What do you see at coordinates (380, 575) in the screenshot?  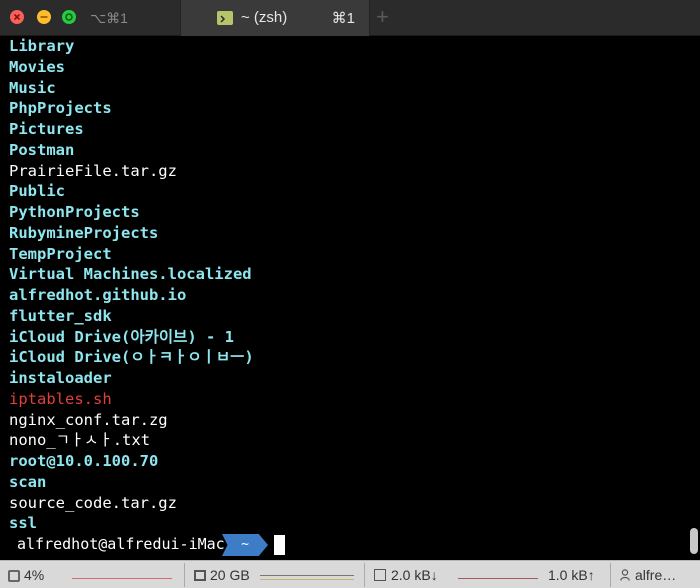 I see `network-icon` at bounding box center [380, 575].